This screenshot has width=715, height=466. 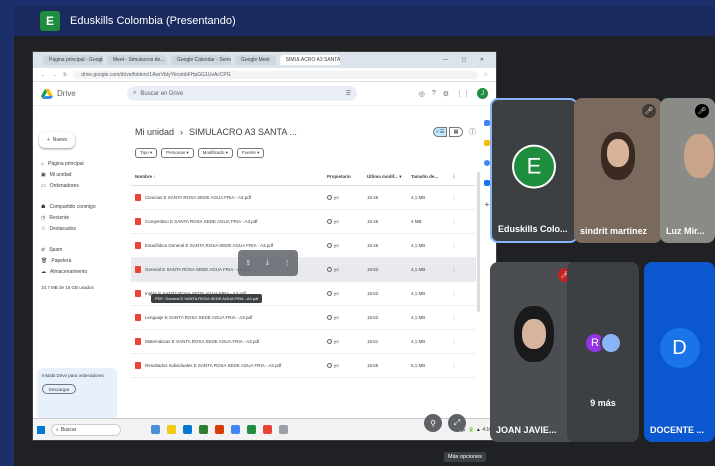 What do you see at coordinates (155, 429) in the screenshot?
I see `taskview-icon` at bounding box center [155, 429].